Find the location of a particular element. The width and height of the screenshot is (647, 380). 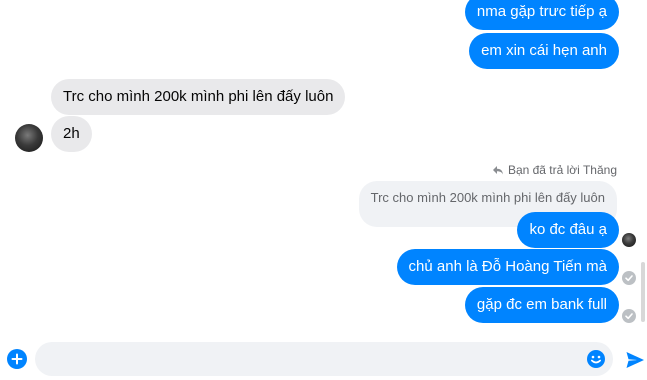

add-attachment-button is located at coordinates (17, 359).